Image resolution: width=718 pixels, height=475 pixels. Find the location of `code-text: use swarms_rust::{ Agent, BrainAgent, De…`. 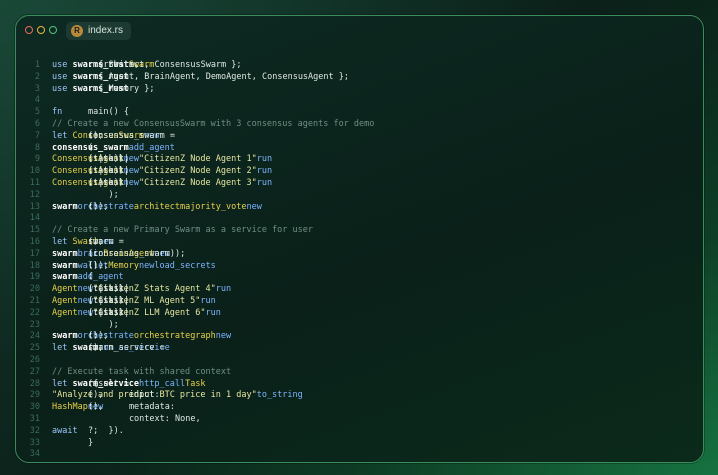

code-text: use swarms_rust::{ Agent, BrainAgent, De… is located at coordinates (200, 77).